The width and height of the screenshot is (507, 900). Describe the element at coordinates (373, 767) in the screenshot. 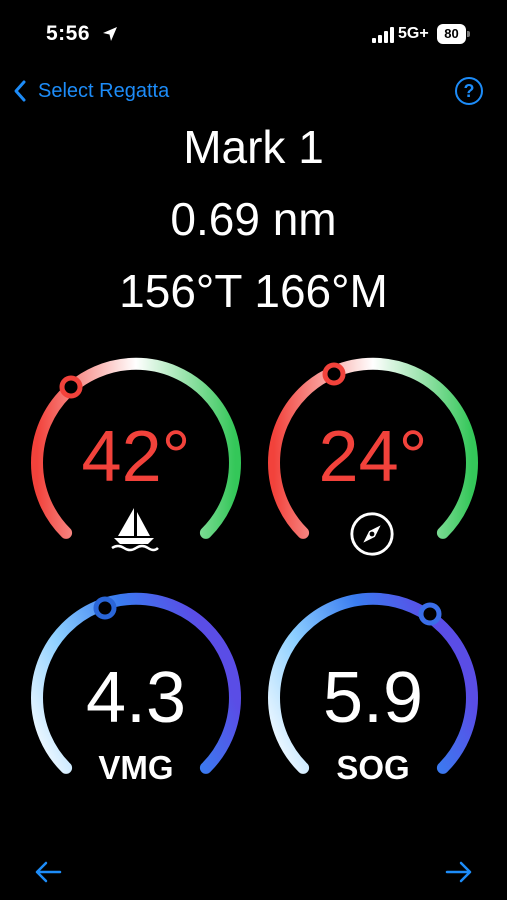

I see `sog-label: SOG` at that location.